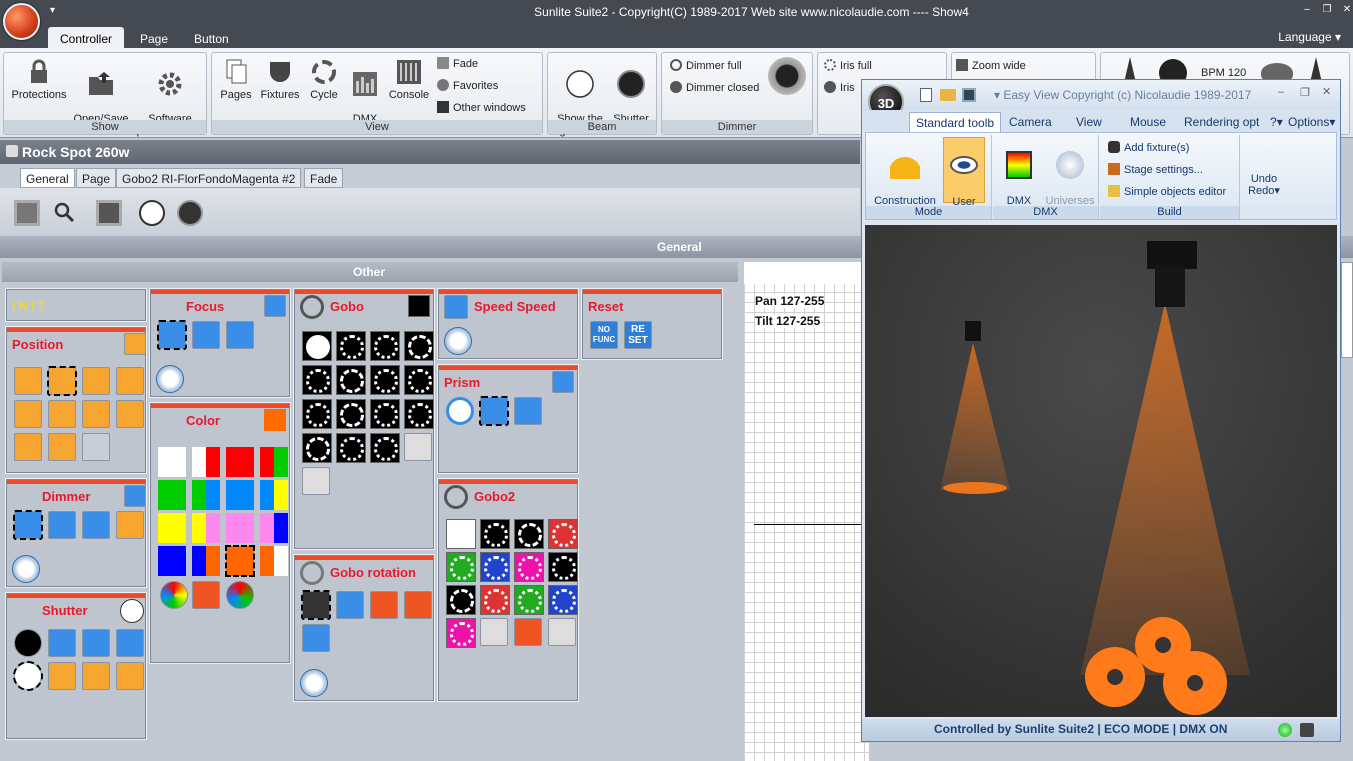  What do you see at coordinates (96, 643) in the screenshot?
I see `shutter-pulse-cell` at bounding box center [96, 643].